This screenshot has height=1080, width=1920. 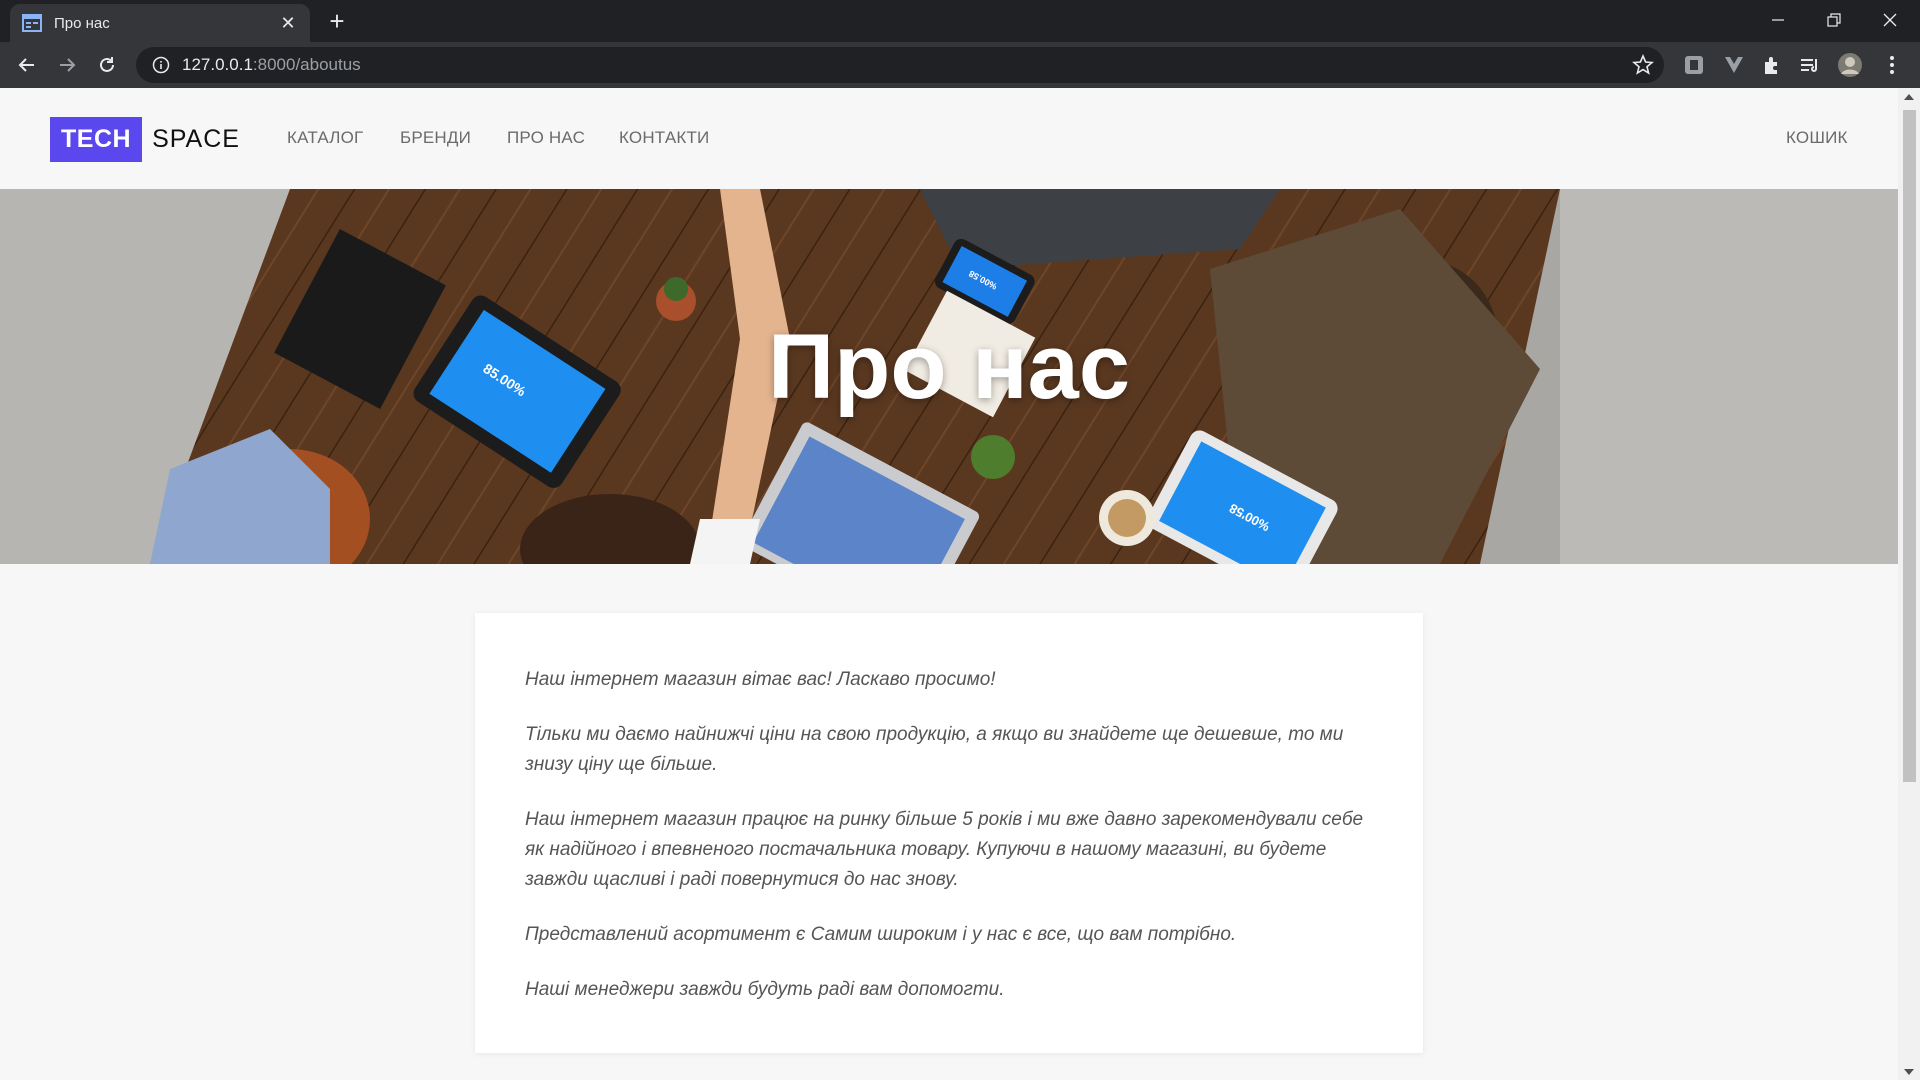 I want to click on tab-close-icon: ✕, so click(x=288, y=23).